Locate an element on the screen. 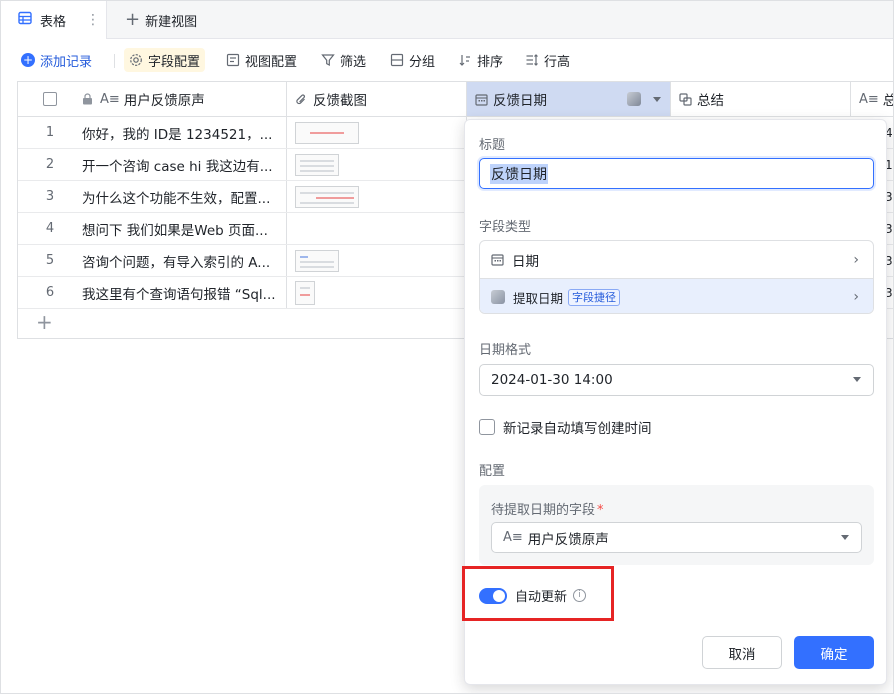  link-copy-icon is located at coordinates (686, 99).